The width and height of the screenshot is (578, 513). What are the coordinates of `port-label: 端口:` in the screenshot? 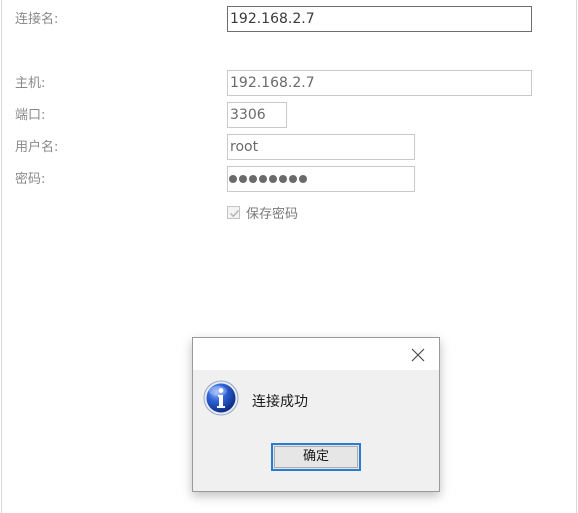 It's located at (30, 115).